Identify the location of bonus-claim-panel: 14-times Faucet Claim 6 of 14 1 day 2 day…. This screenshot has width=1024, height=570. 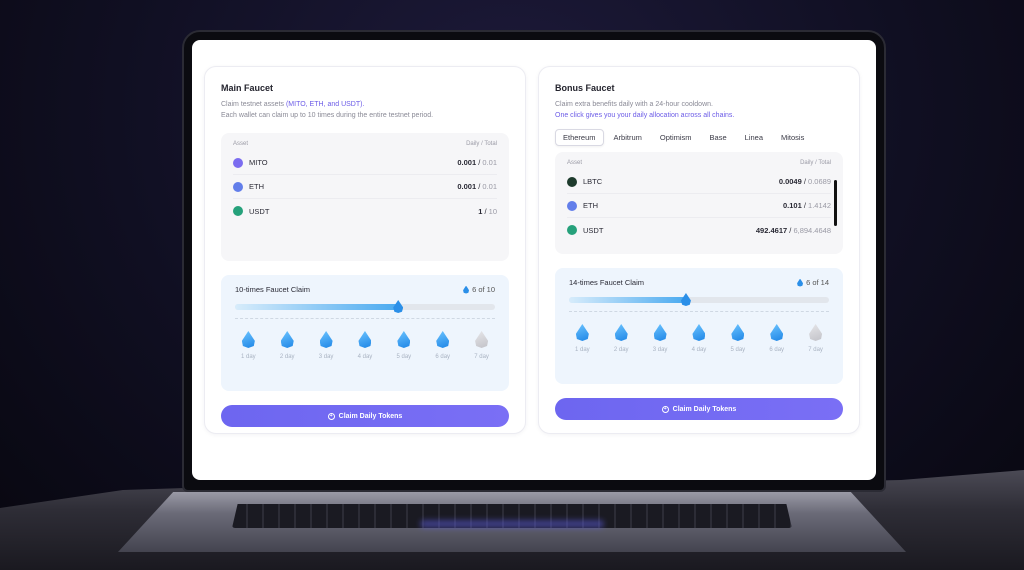
(699, 326).